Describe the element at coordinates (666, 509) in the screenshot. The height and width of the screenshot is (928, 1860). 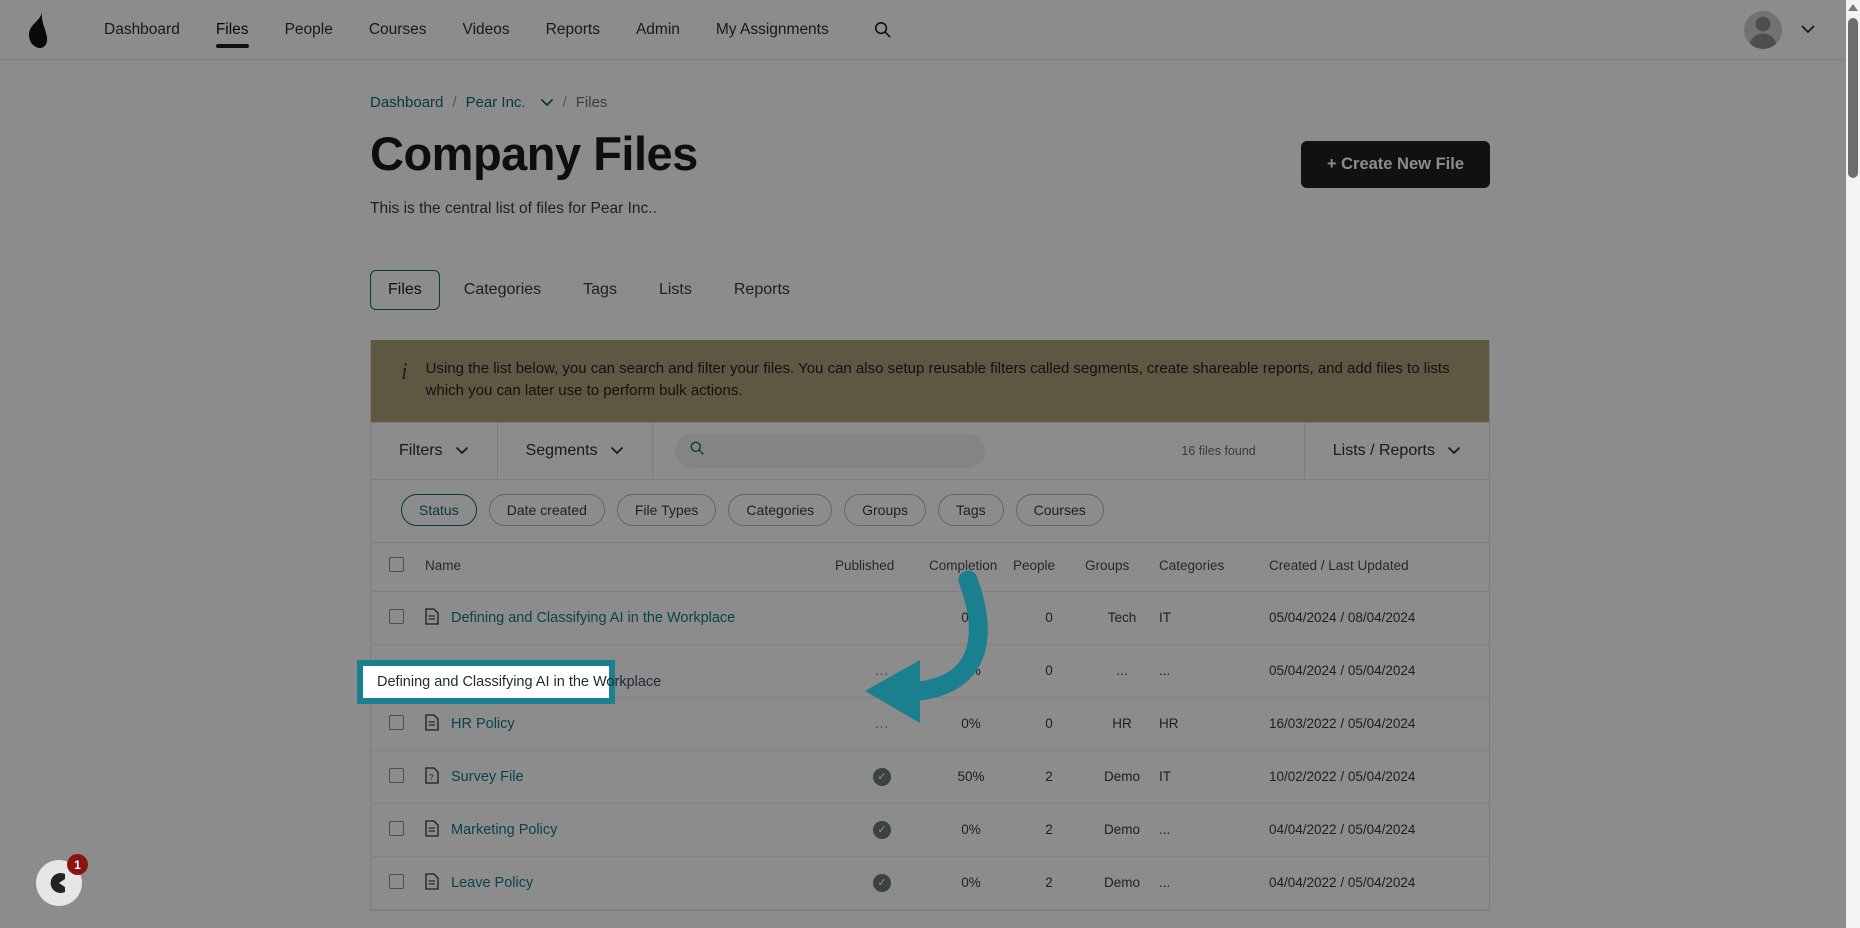
I see `filter-chip-file-types: File Types` at that location.